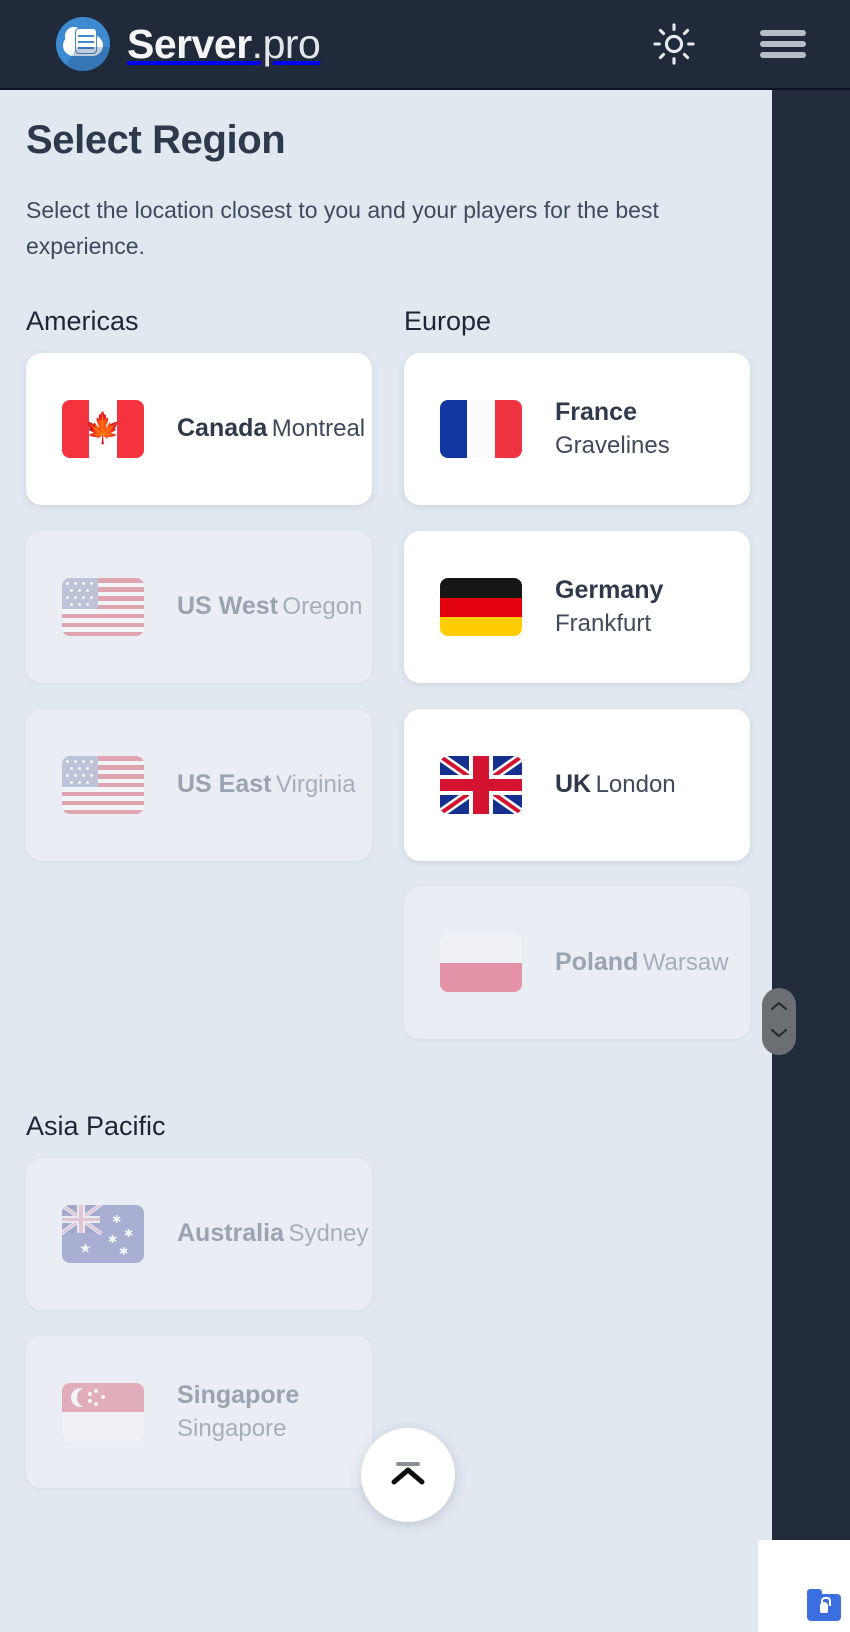 The height and width of the screenshot is (1632, 850). I want to click on region-name: Singapore, so click(238, 1395).